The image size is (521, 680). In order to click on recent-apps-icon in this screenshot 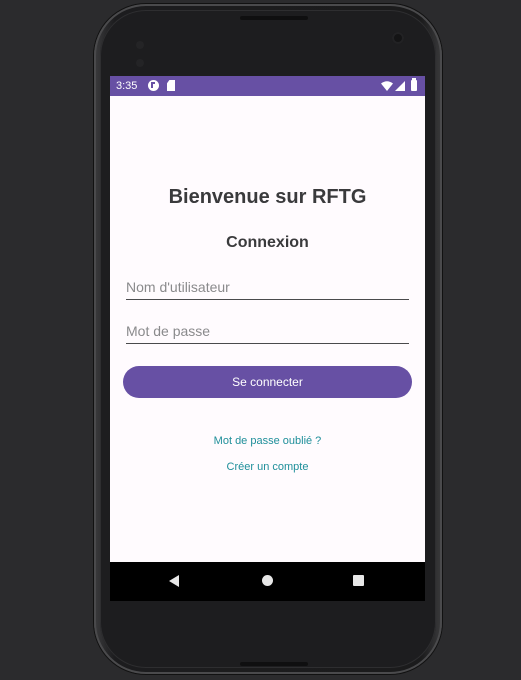, I will do `click(358, 580)`.